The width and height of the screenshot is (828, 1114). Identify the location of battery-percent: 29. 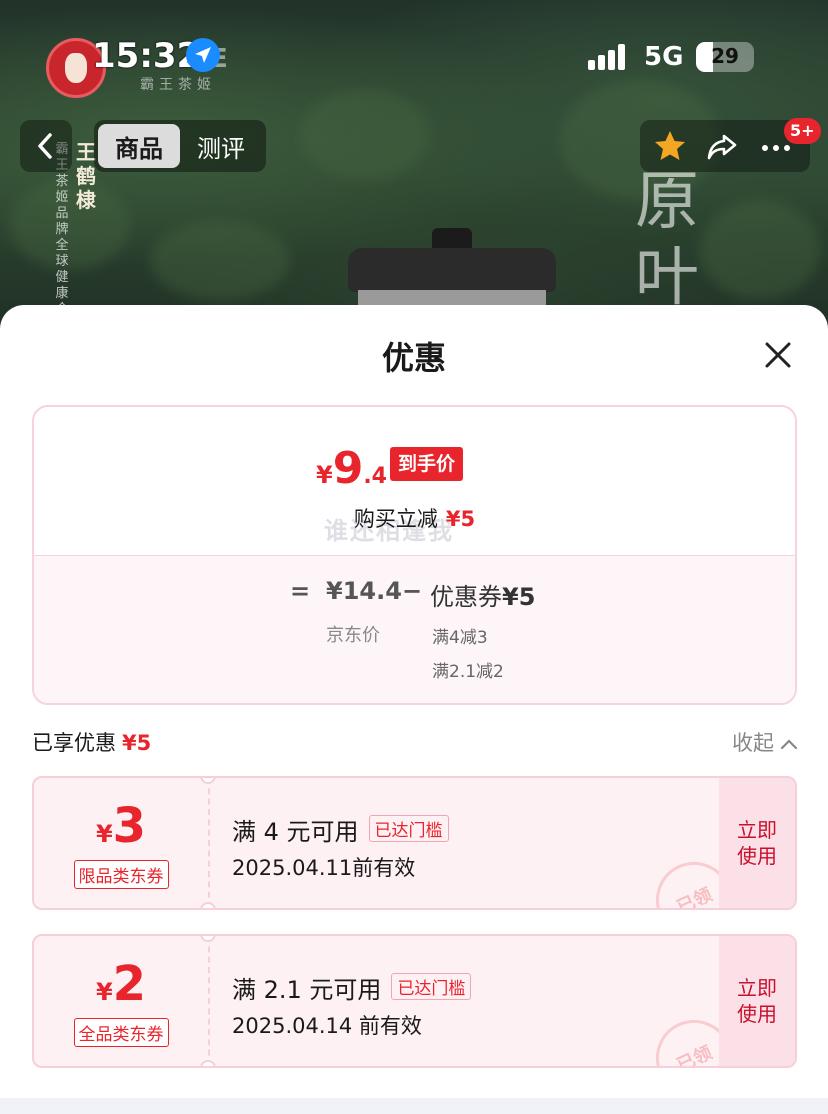
(725, 56).